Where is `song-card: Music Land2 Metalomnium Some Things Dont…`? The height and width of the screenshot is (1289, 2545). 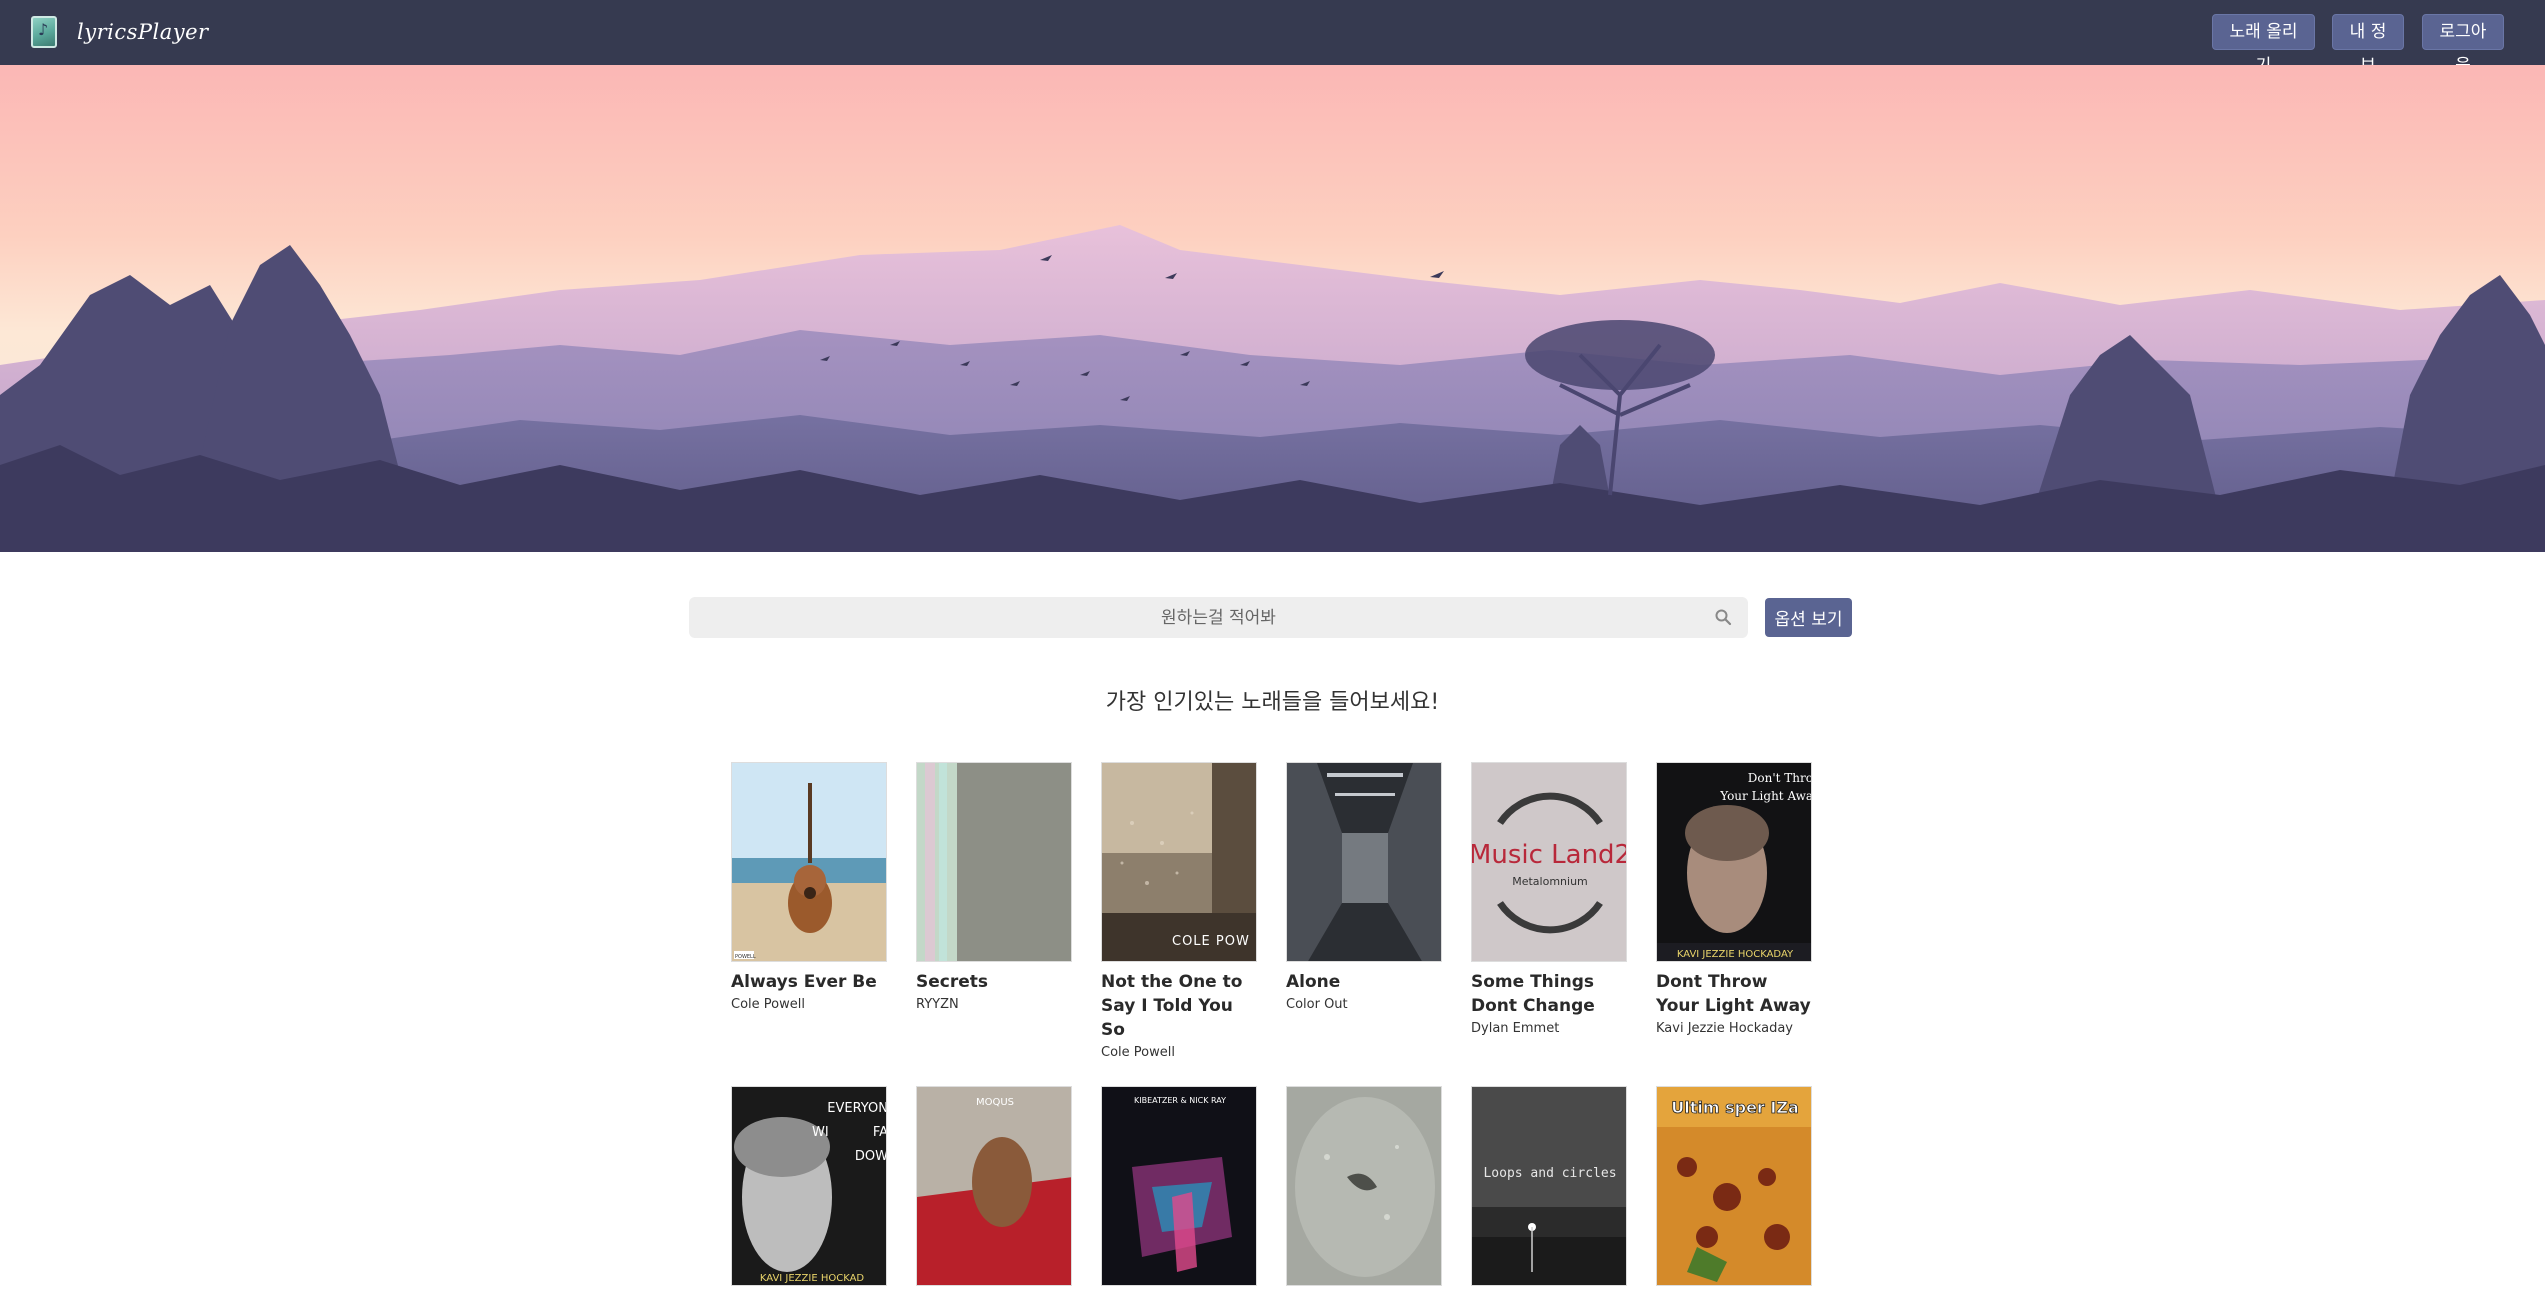 song-card: Music Land2 Metalomnium Some Things Dont… is located at coordinates (1549, 900).